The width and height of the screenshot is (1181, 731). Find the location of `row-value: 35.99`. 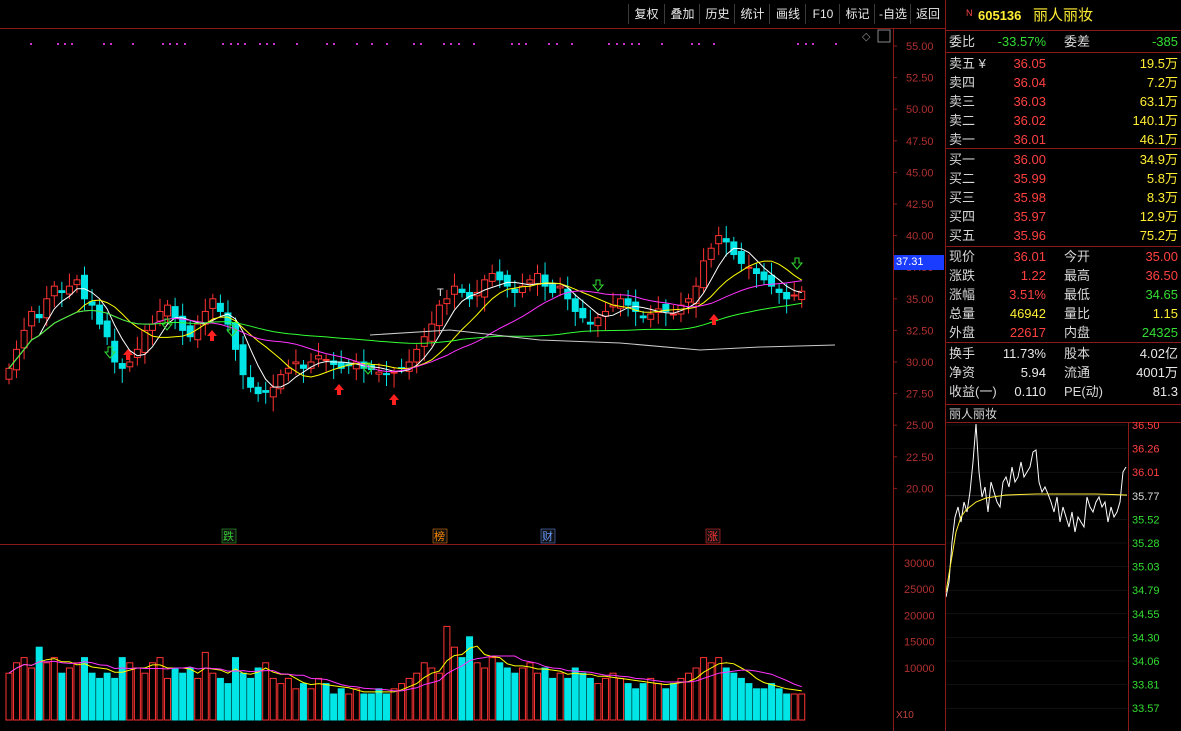

row-value: 35.99 is located at coordinates (1029, 178).